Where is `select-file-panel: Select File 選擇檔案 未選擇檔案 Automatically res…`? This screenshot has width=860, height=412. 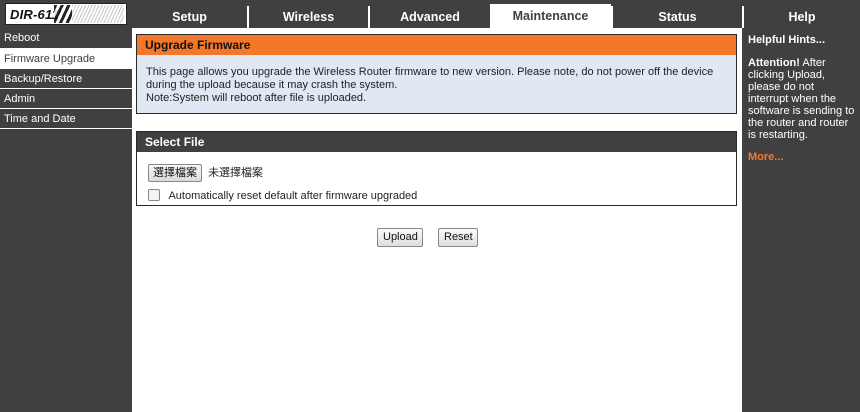 select-file-panel: Select File 選擇檔案 未選擇檔案 Automatically res… is located at coordinates (436, 168).